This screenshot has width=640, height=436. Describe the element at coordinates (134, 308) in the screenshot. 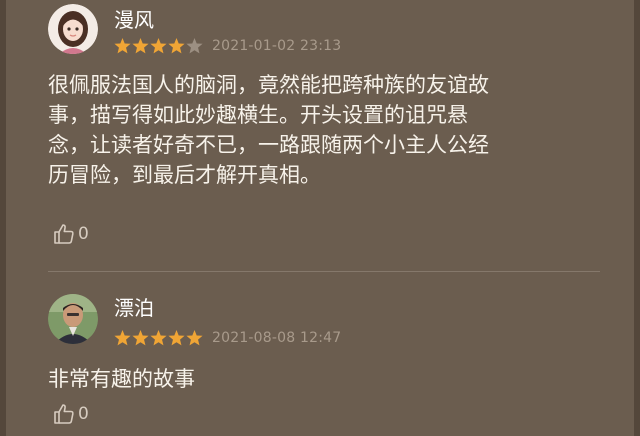

I see `username: 漂泊` at that location.